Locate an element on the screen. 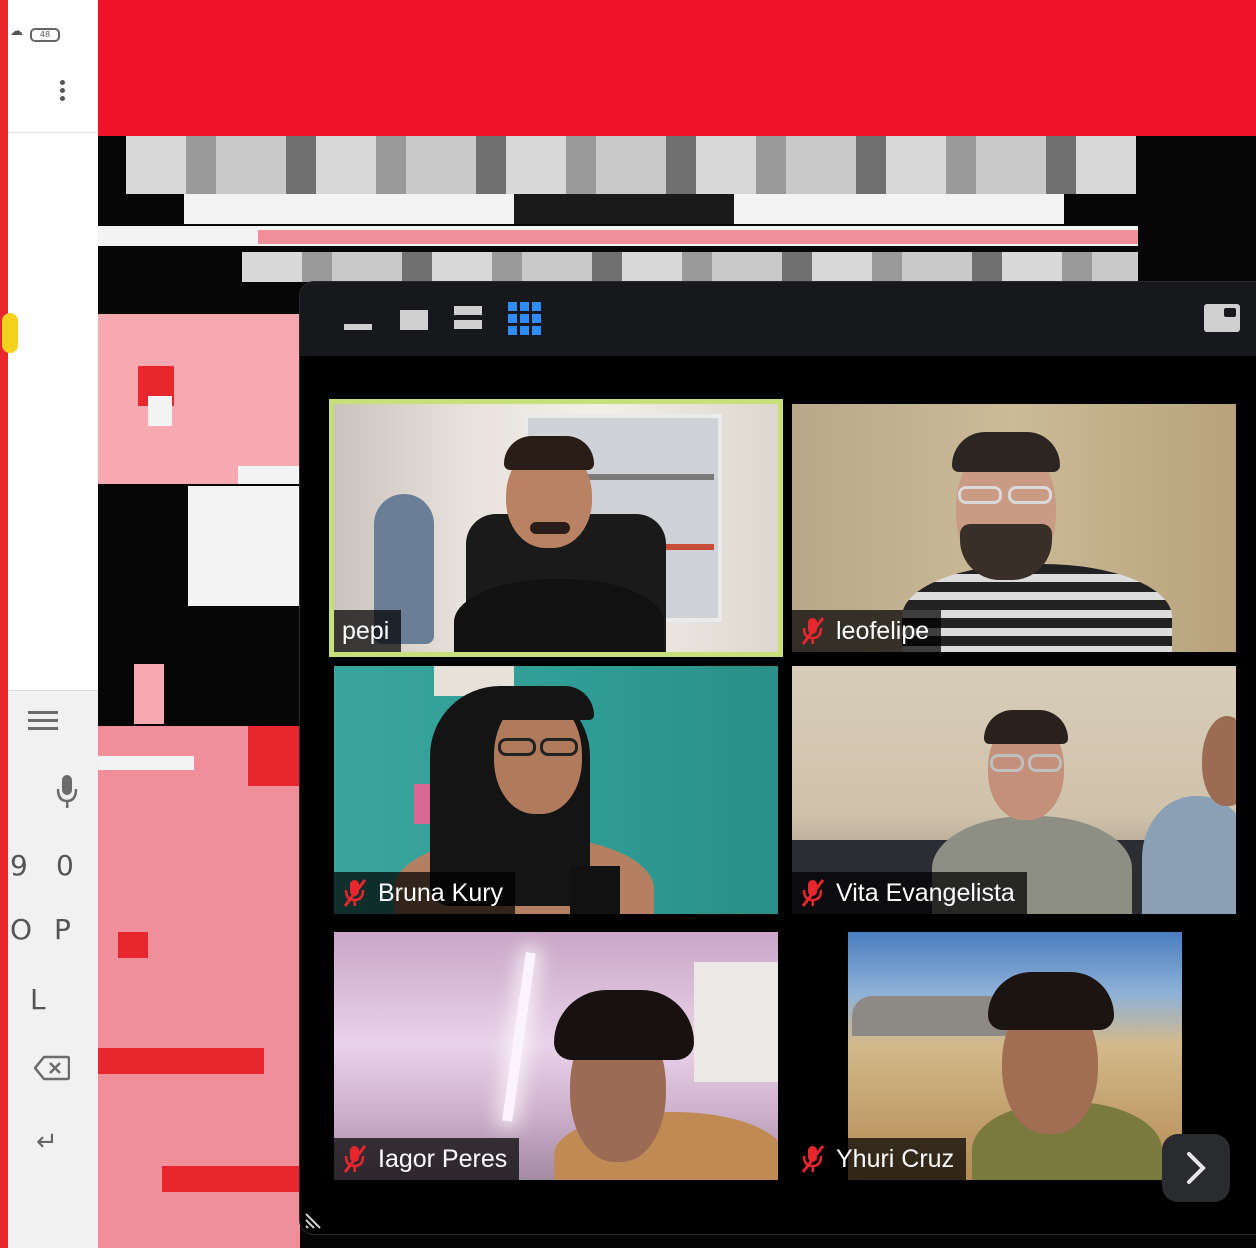 The height and width of the screenshot is (1248, 1256). wifi-icon: ☁ is located at coordinates (16, 31).